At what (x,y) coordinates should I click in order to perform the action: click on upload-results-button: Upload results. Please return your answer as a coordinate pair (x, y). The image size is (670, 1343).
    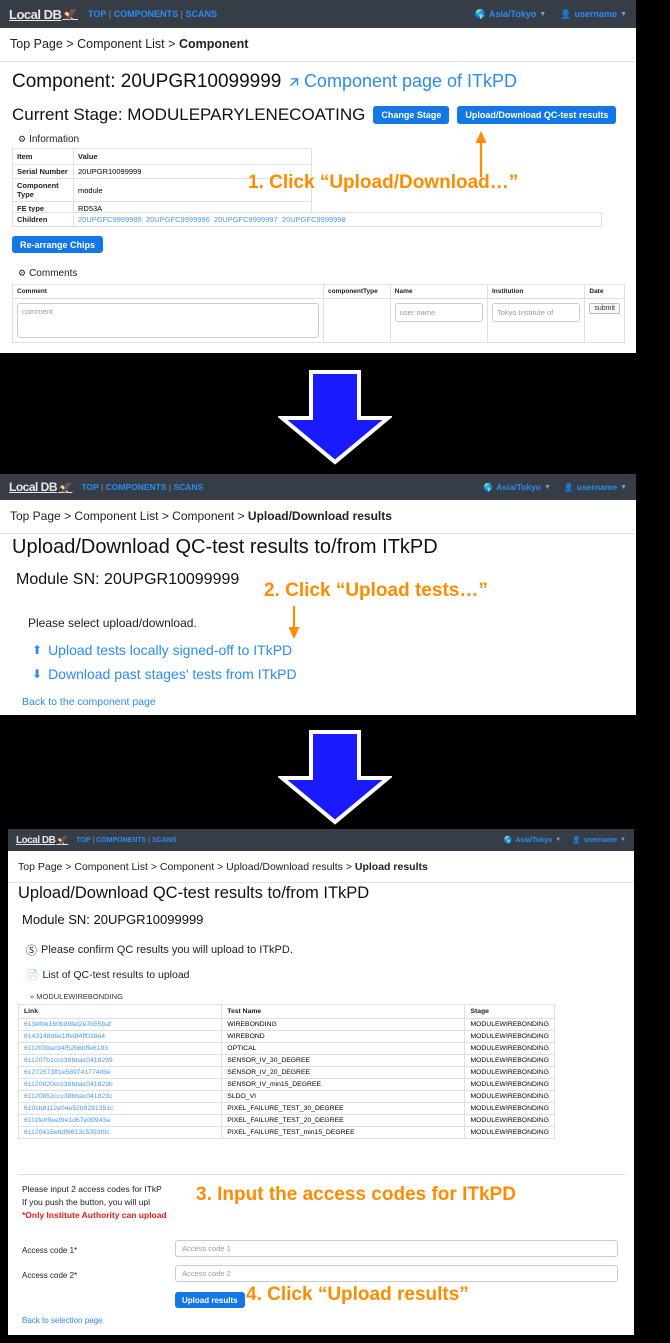
    Looking at the image, I should click on (210, 1300).